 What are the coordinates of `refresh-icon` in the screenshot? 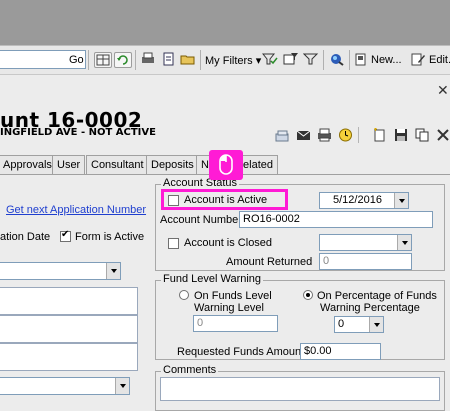 It's located at (123, 60).